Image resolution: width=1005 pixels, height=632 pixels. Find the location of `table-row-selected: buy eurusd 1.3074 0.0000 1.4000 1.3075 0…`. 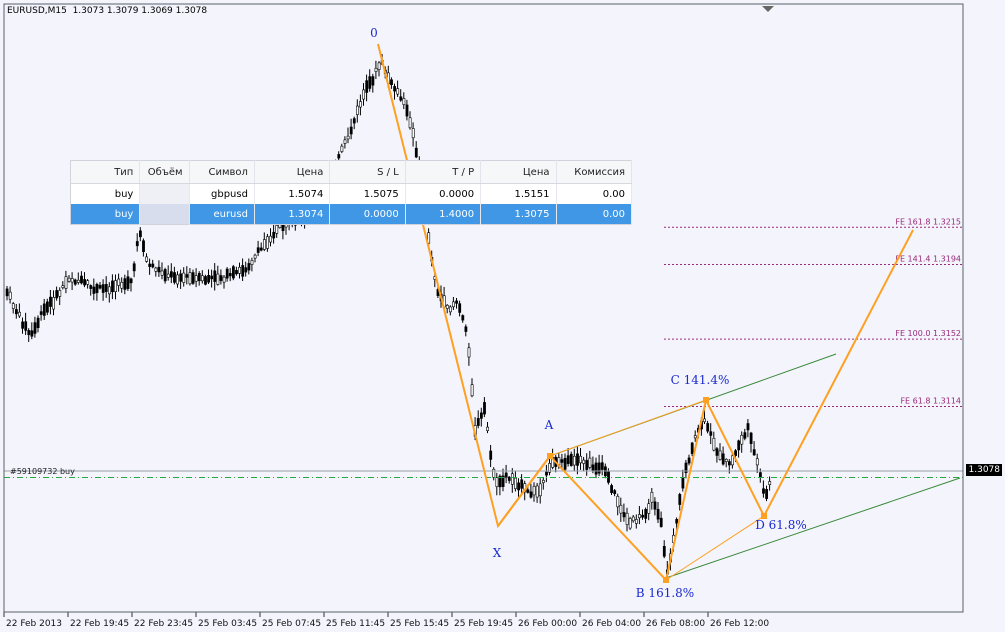

table-row-selected: buy eurusd 1.3074 0.0000 1.4000 1.3075 0… is located at coordinates (351, 214).